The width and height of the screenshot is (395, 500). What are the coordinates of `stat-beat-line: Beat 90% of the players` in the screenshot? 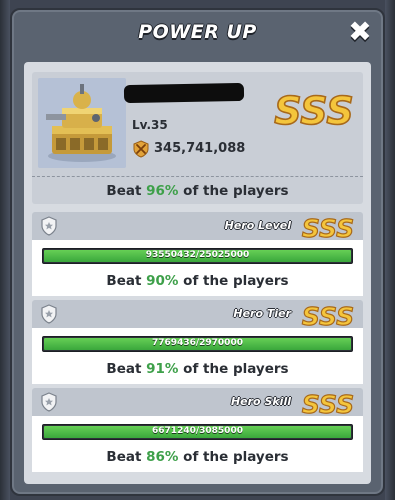 It's located at (197, 281).